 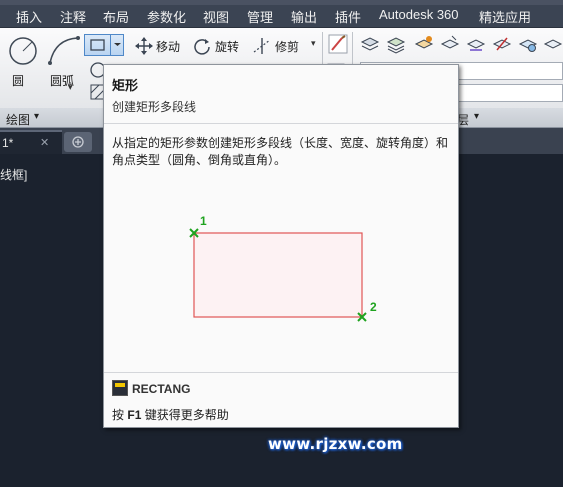 I want to click on rotate-button: 旋转, so click(x=227, y=46).